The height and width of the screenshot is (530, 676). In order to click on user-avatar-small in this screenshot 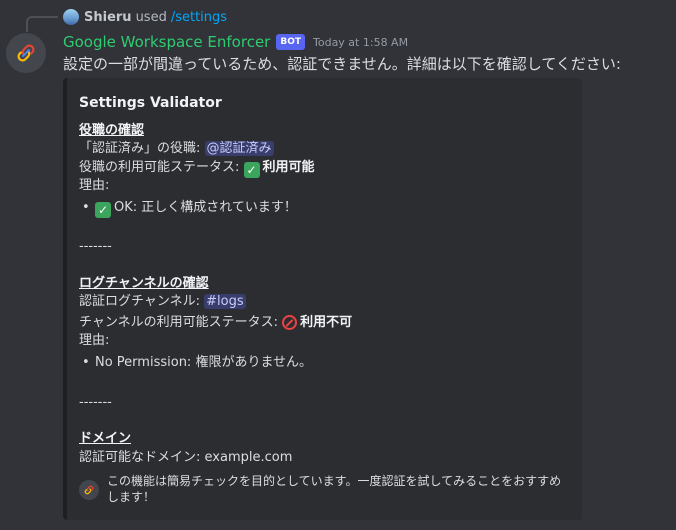, I will do `click(71, 17)`.